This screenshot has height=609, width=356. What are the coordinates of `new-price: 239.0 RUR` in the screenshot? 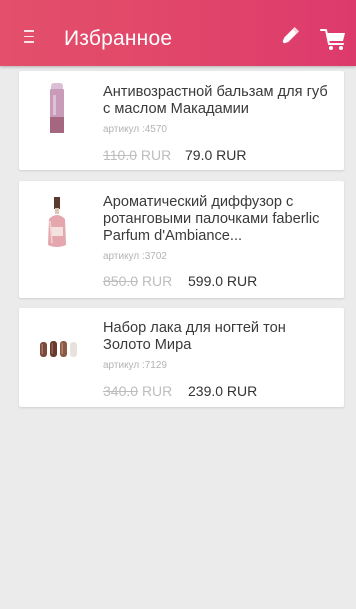 It's located at (223, 391).